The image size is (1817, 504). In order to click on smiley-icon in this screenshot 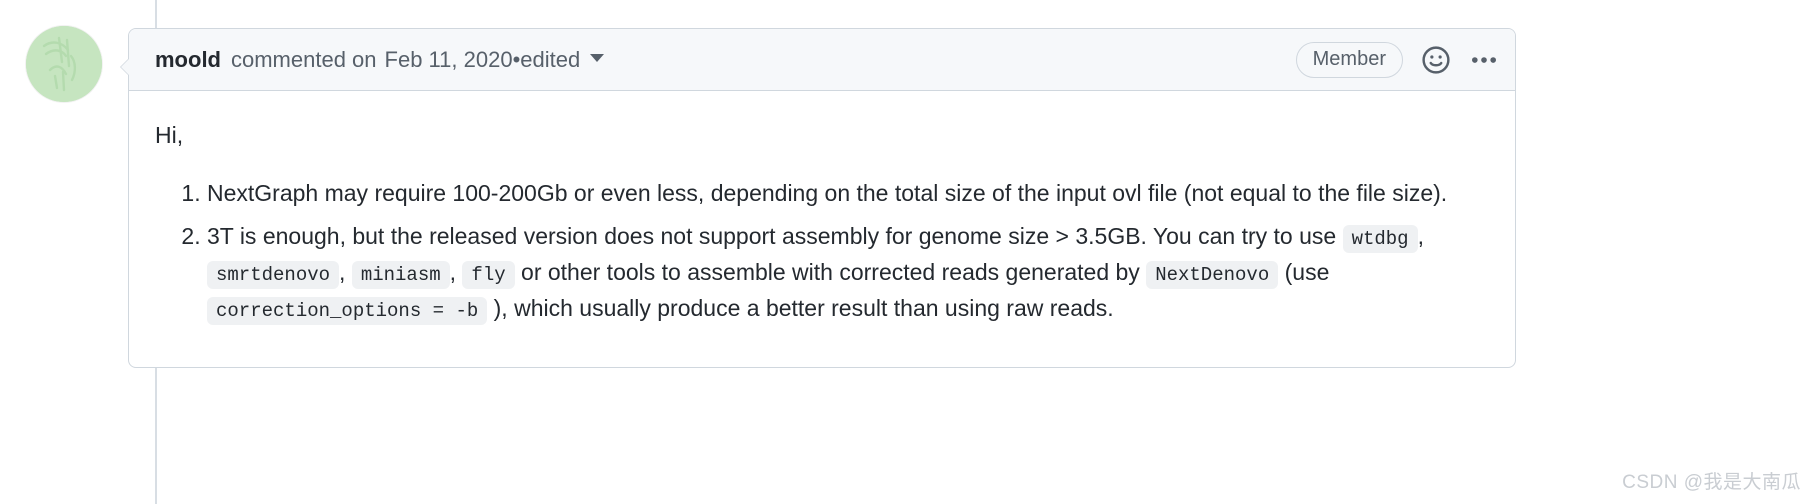, I will do `click(1436, 60)`.